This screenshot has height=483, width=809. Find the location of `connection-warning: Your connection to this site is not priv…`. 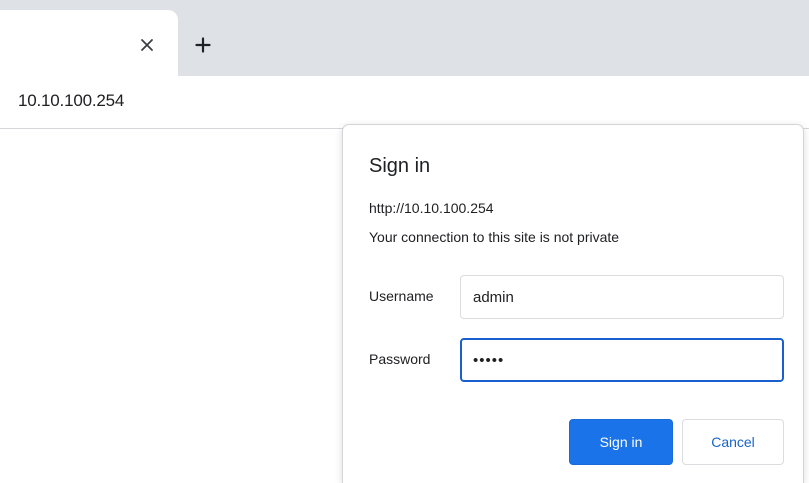

connection-warning: Your connection to this site is not priv… is located at coordinates (494, 237).